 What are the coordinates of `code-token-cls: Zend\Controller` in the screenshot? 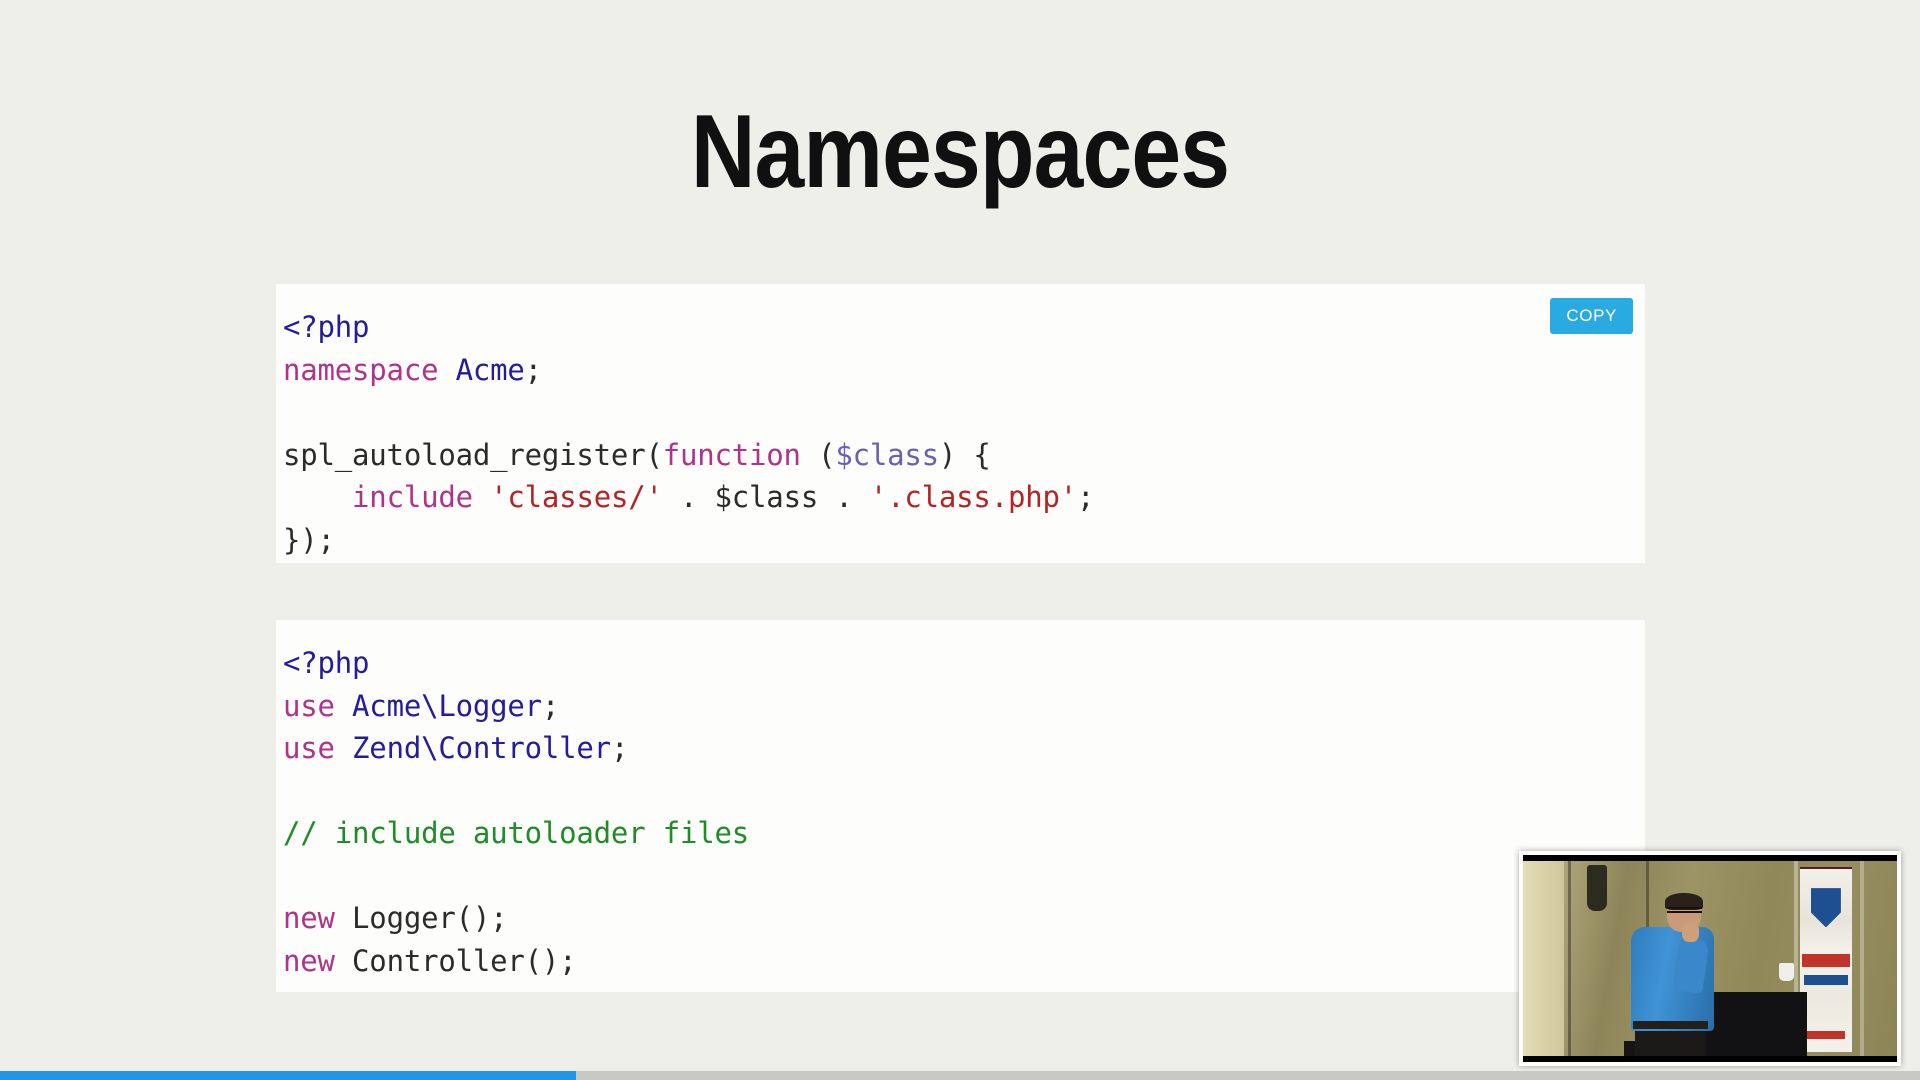 It's located at (481, 748).